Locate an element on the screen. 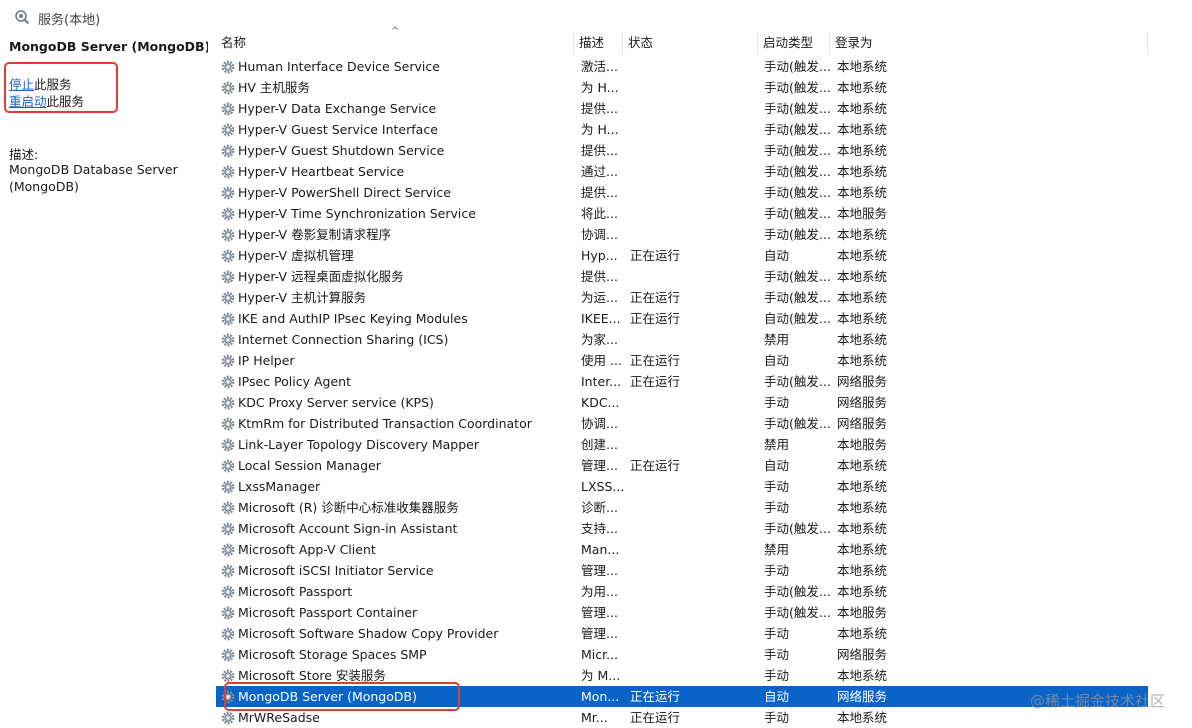 Image resolution: width=1192 pixels, height=728 pixels. column-header-description: 描述 is located at coordinates (598, 43).